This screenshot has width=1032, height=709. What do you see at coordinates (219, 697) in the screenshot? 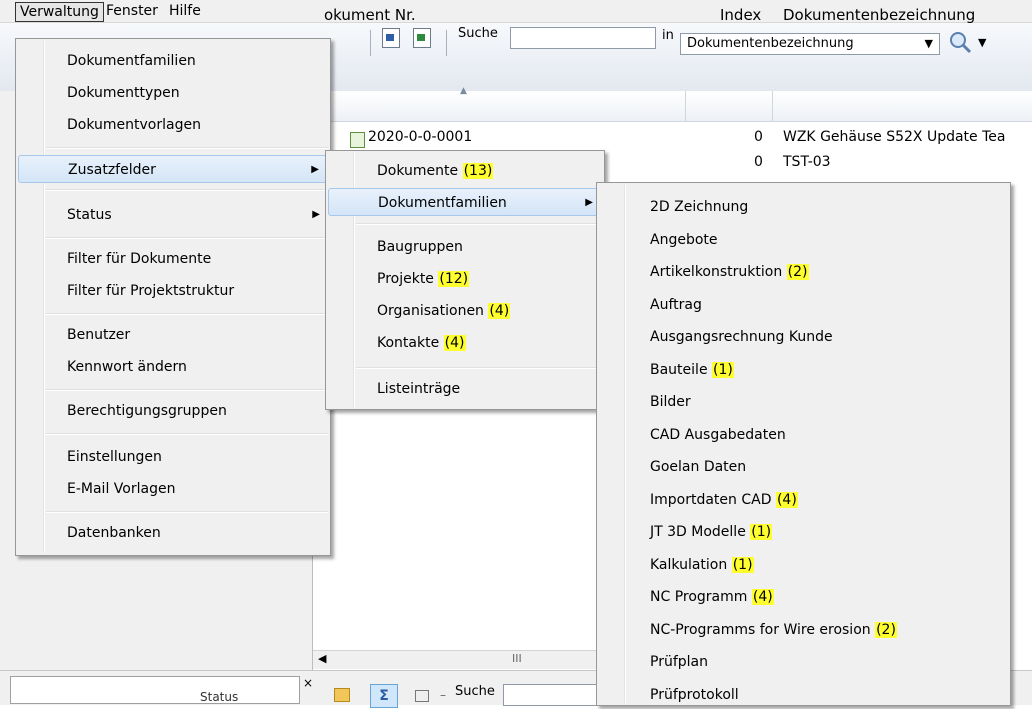
I see `bottom-status-text: Status` at bounding box center [219, 697].